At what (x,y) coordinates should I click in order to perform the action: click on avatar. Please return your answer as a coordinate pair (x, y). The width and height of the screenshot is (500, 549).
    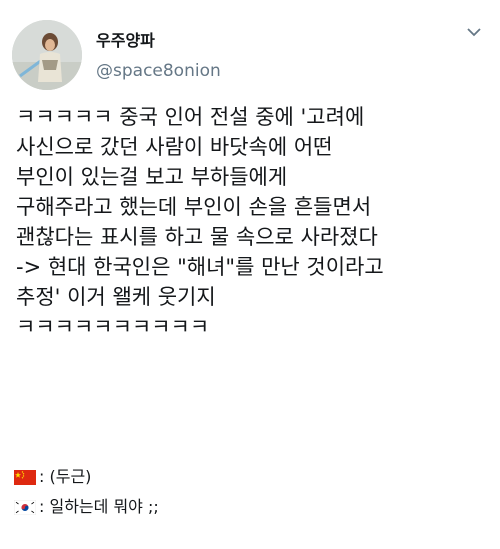
    Looking at the image, I should click on (47, 55).